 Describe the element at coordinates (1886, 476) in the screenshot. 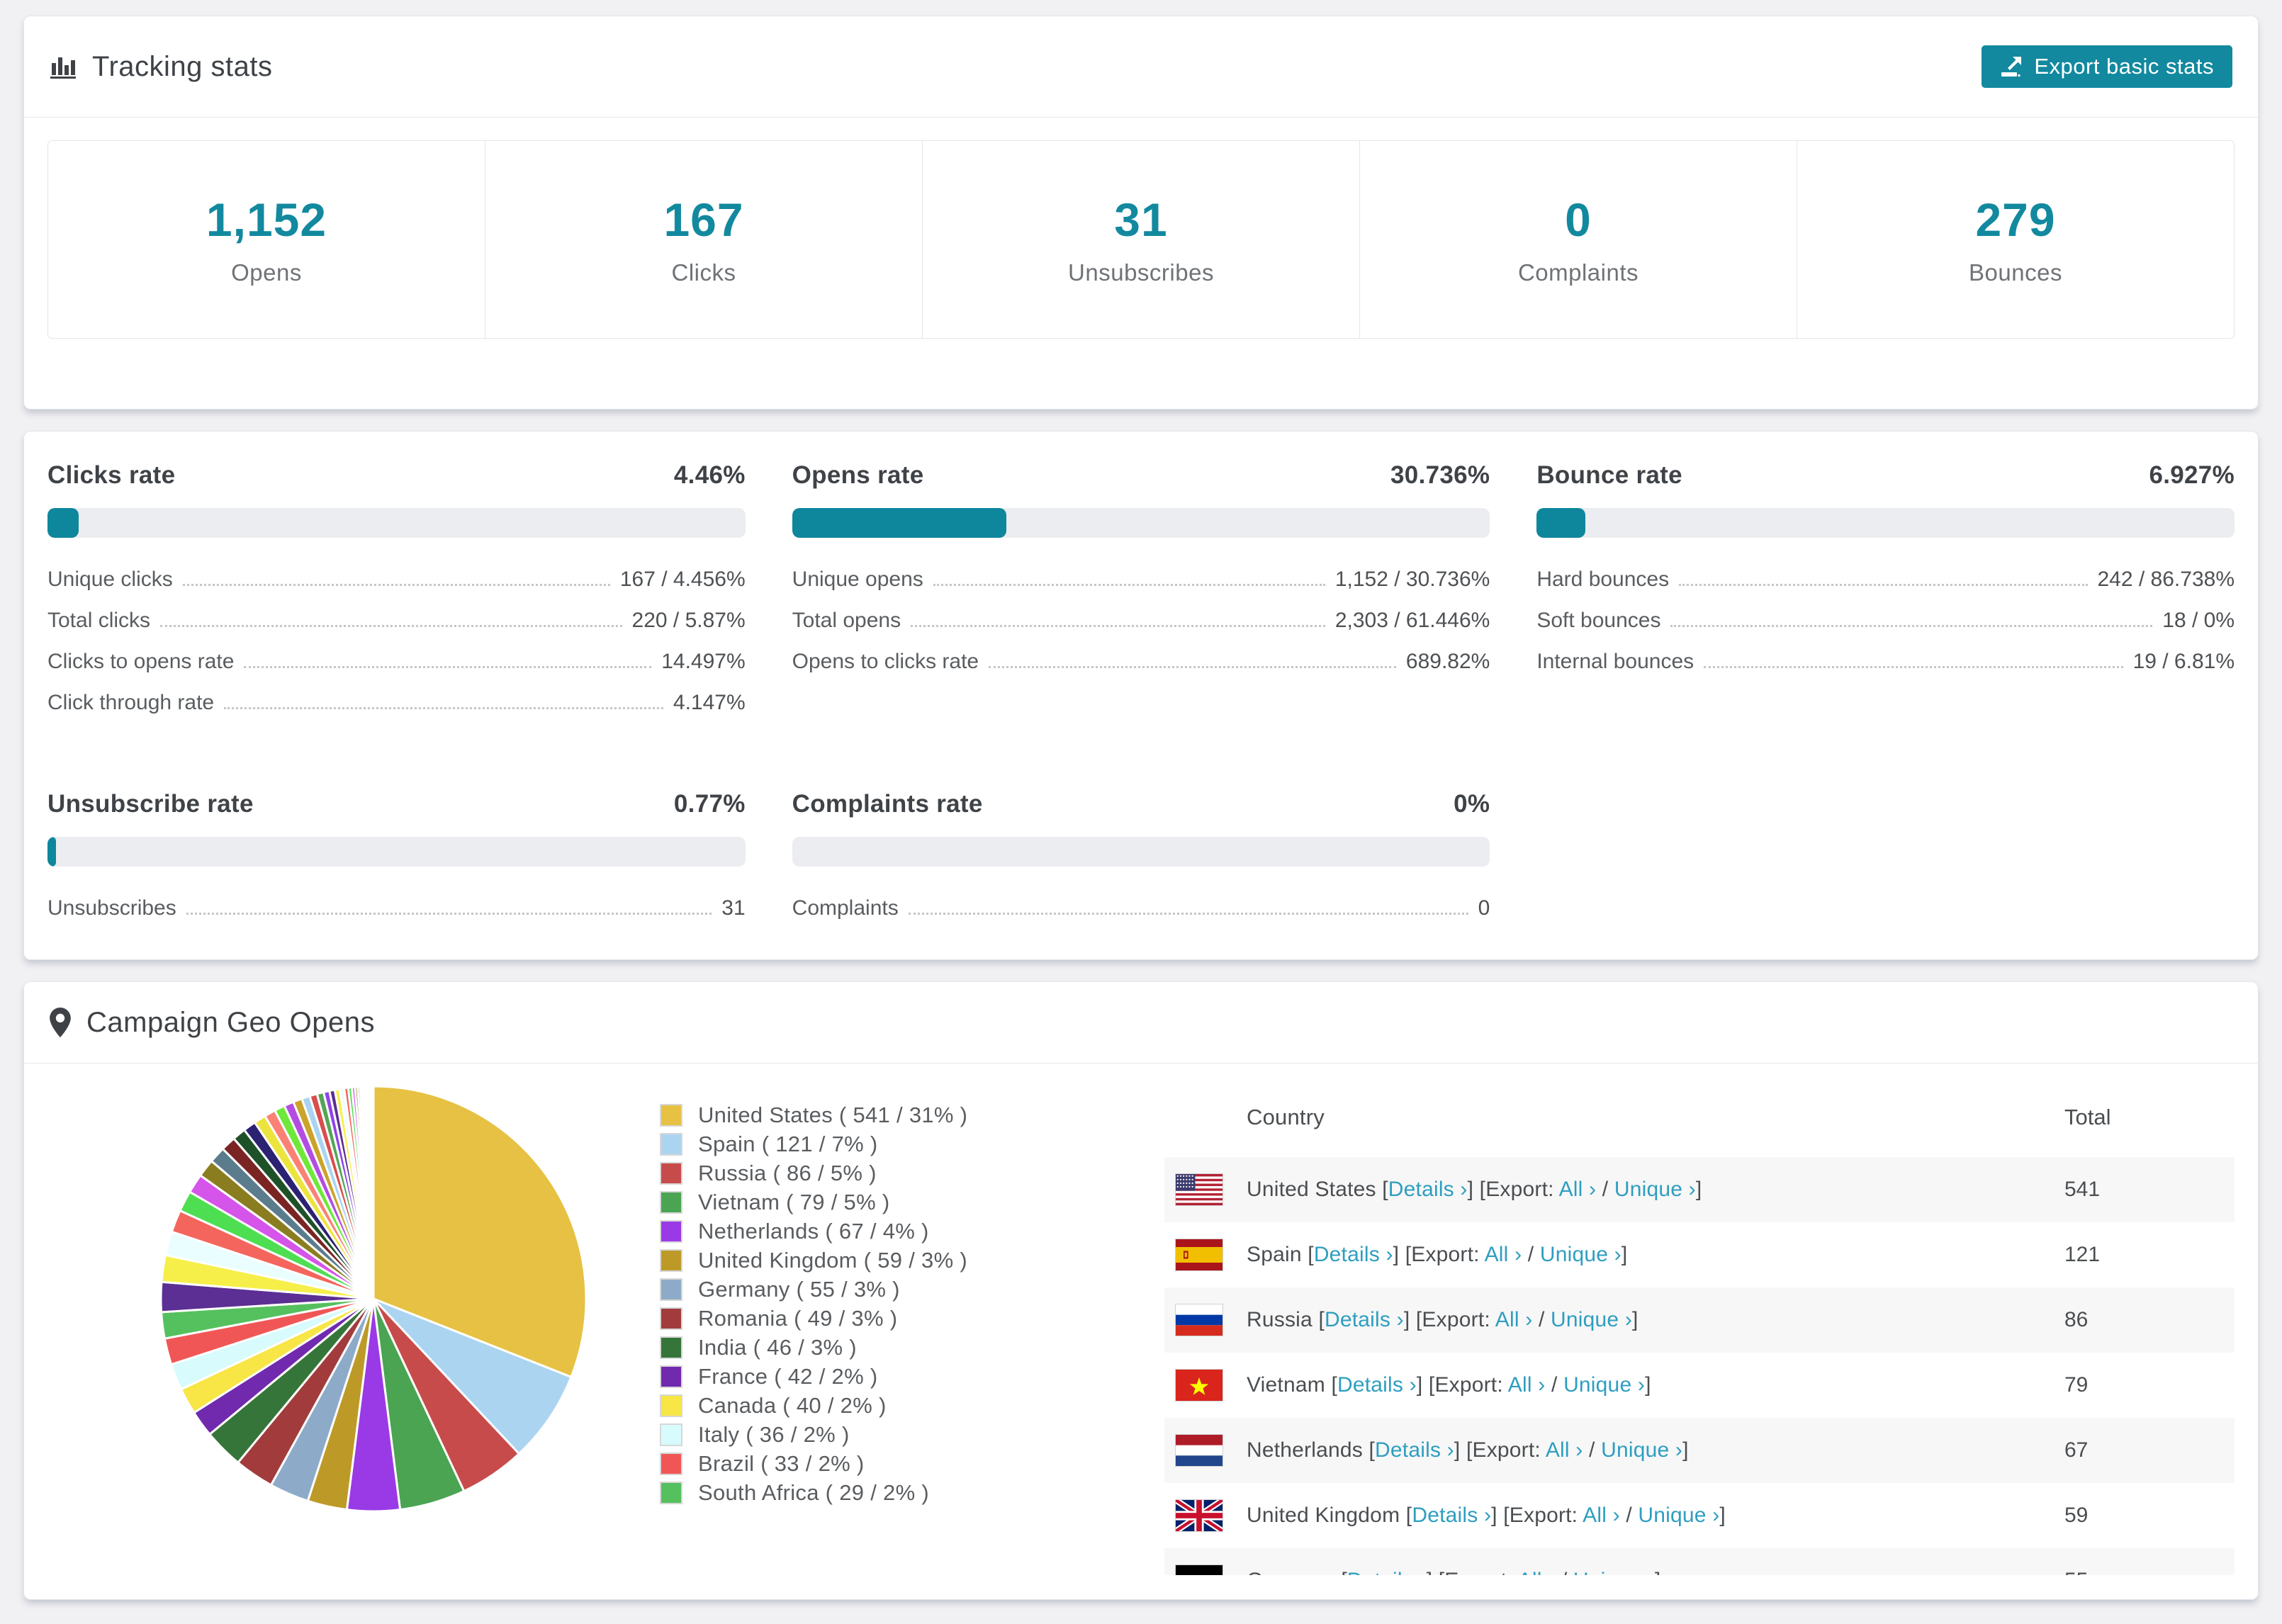

I see `rate-head: Bounce rate 6.927%` at that location.